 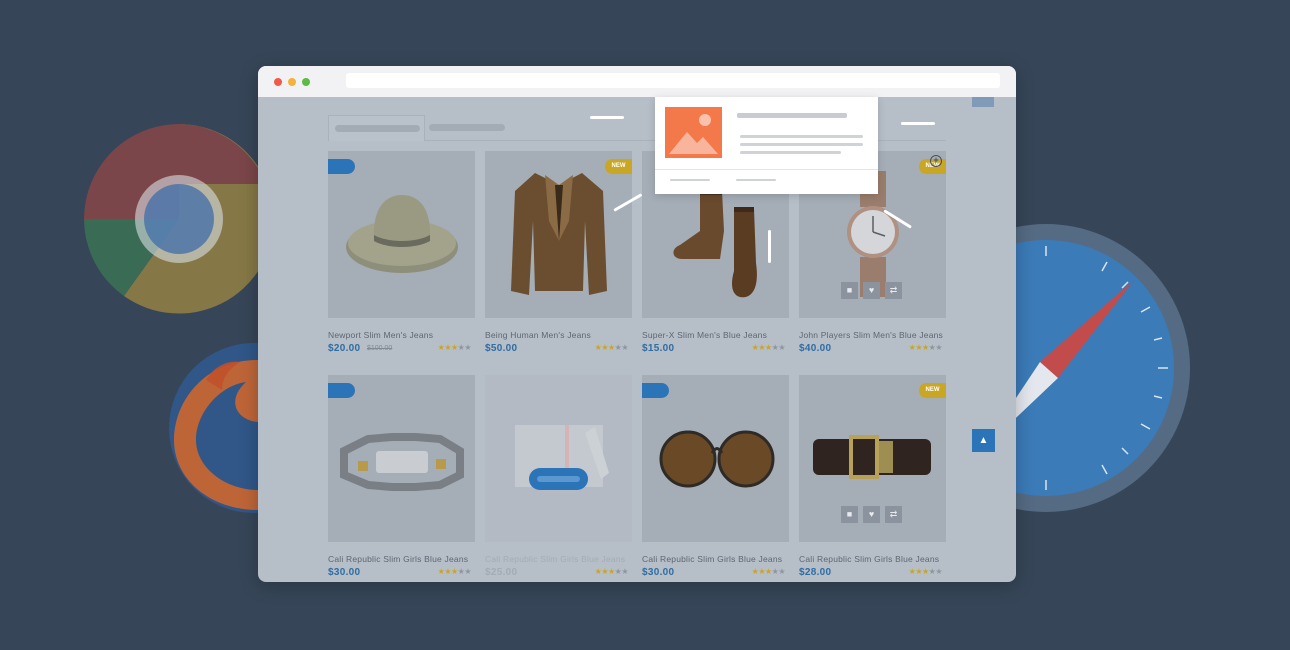 I want to click on address-bar, so click(x=673, y=80).